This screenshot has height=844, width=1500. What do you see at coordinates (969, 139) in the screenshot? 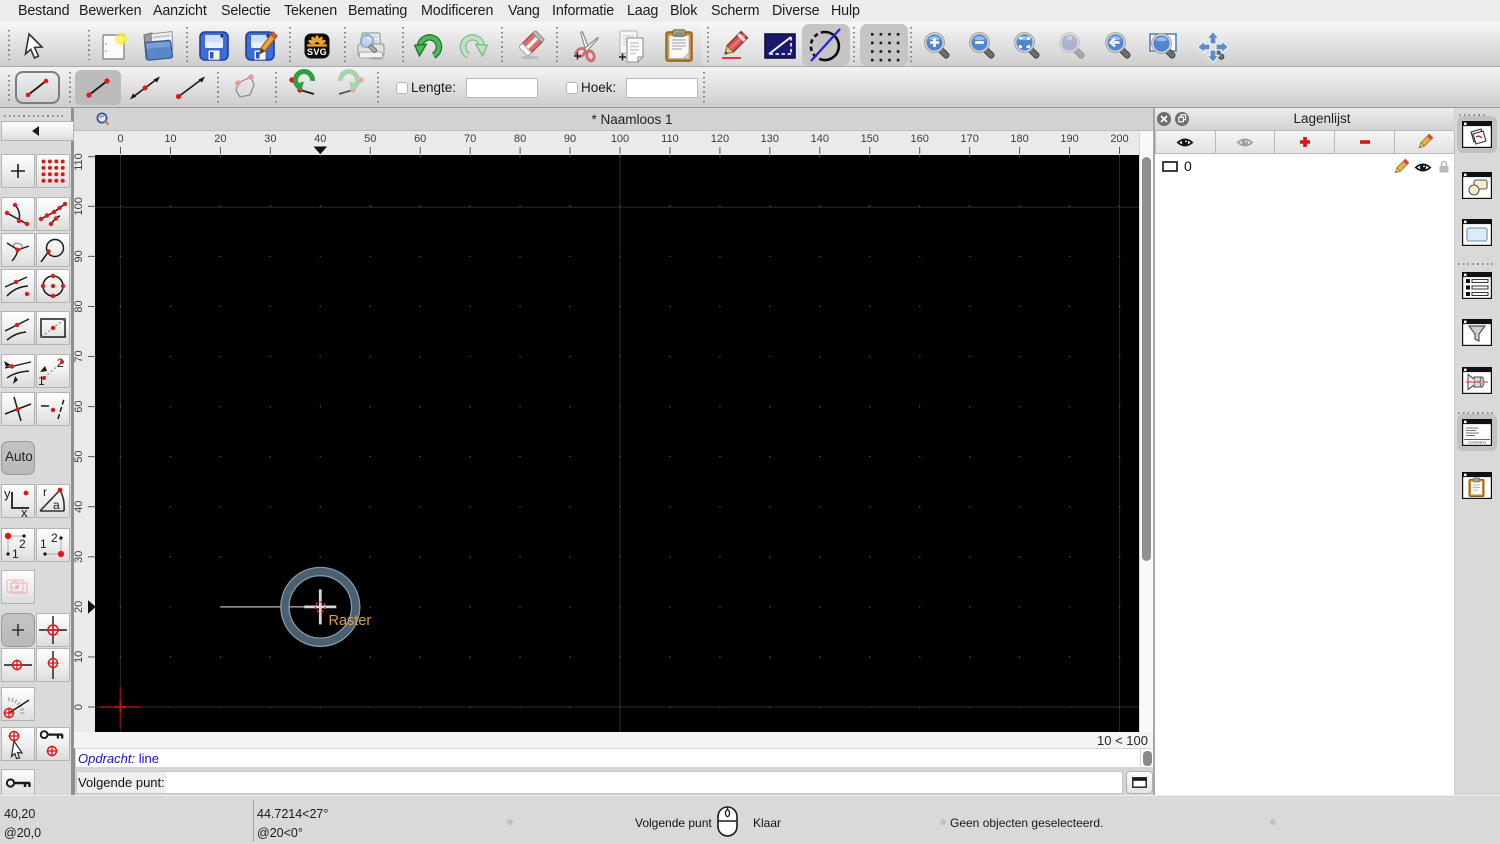
I see `svg-text: 170` at bounding box center [969, 139].